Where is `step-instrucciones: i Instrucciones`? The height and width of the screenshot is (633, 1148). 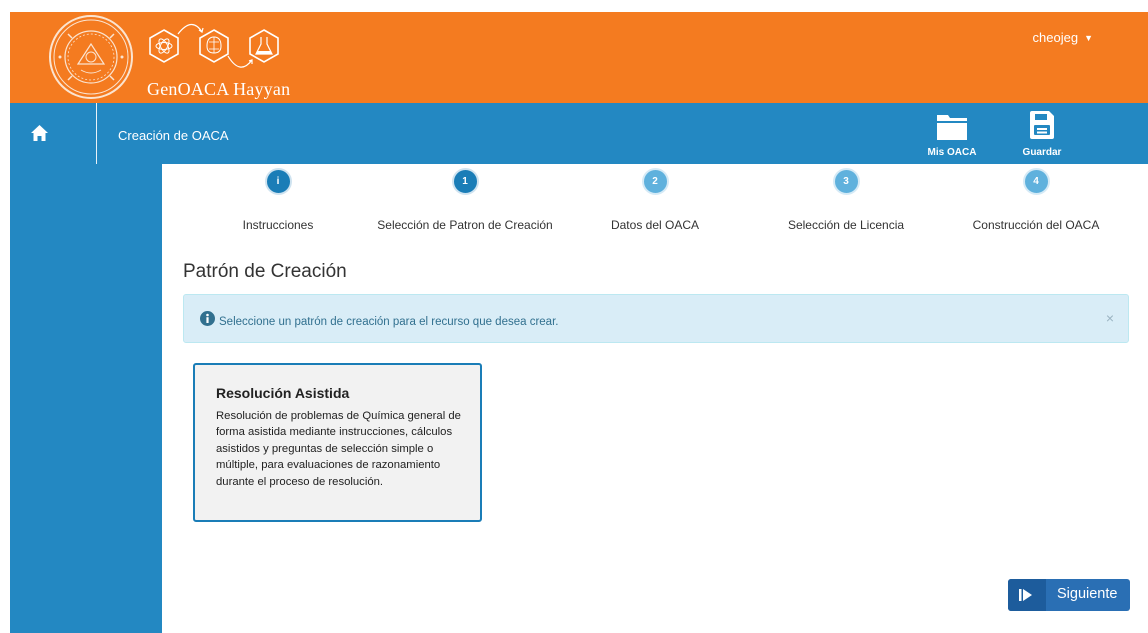
step-instrucciones: i Instrucciones is located at coordinates (278, 200).